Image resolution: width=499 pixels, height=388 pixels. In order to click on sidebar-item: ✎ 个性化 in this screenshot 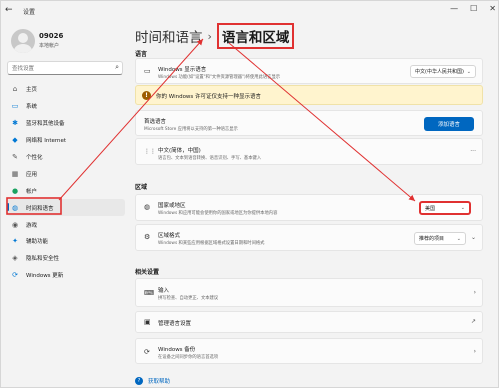, I will do `click(66, 157)`.